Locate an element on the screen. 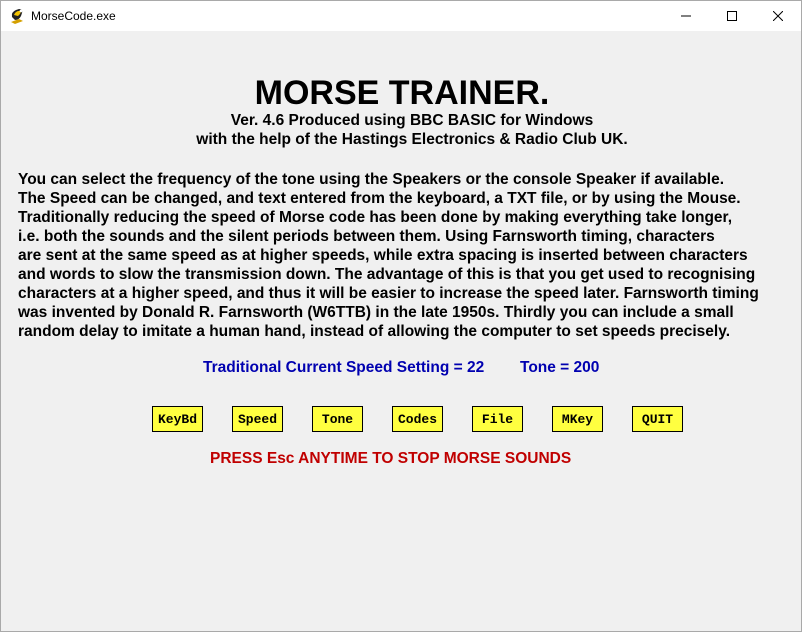 The width and height of the screenshot is (802, 632). maximize-button is located at coordinates (732, 16).